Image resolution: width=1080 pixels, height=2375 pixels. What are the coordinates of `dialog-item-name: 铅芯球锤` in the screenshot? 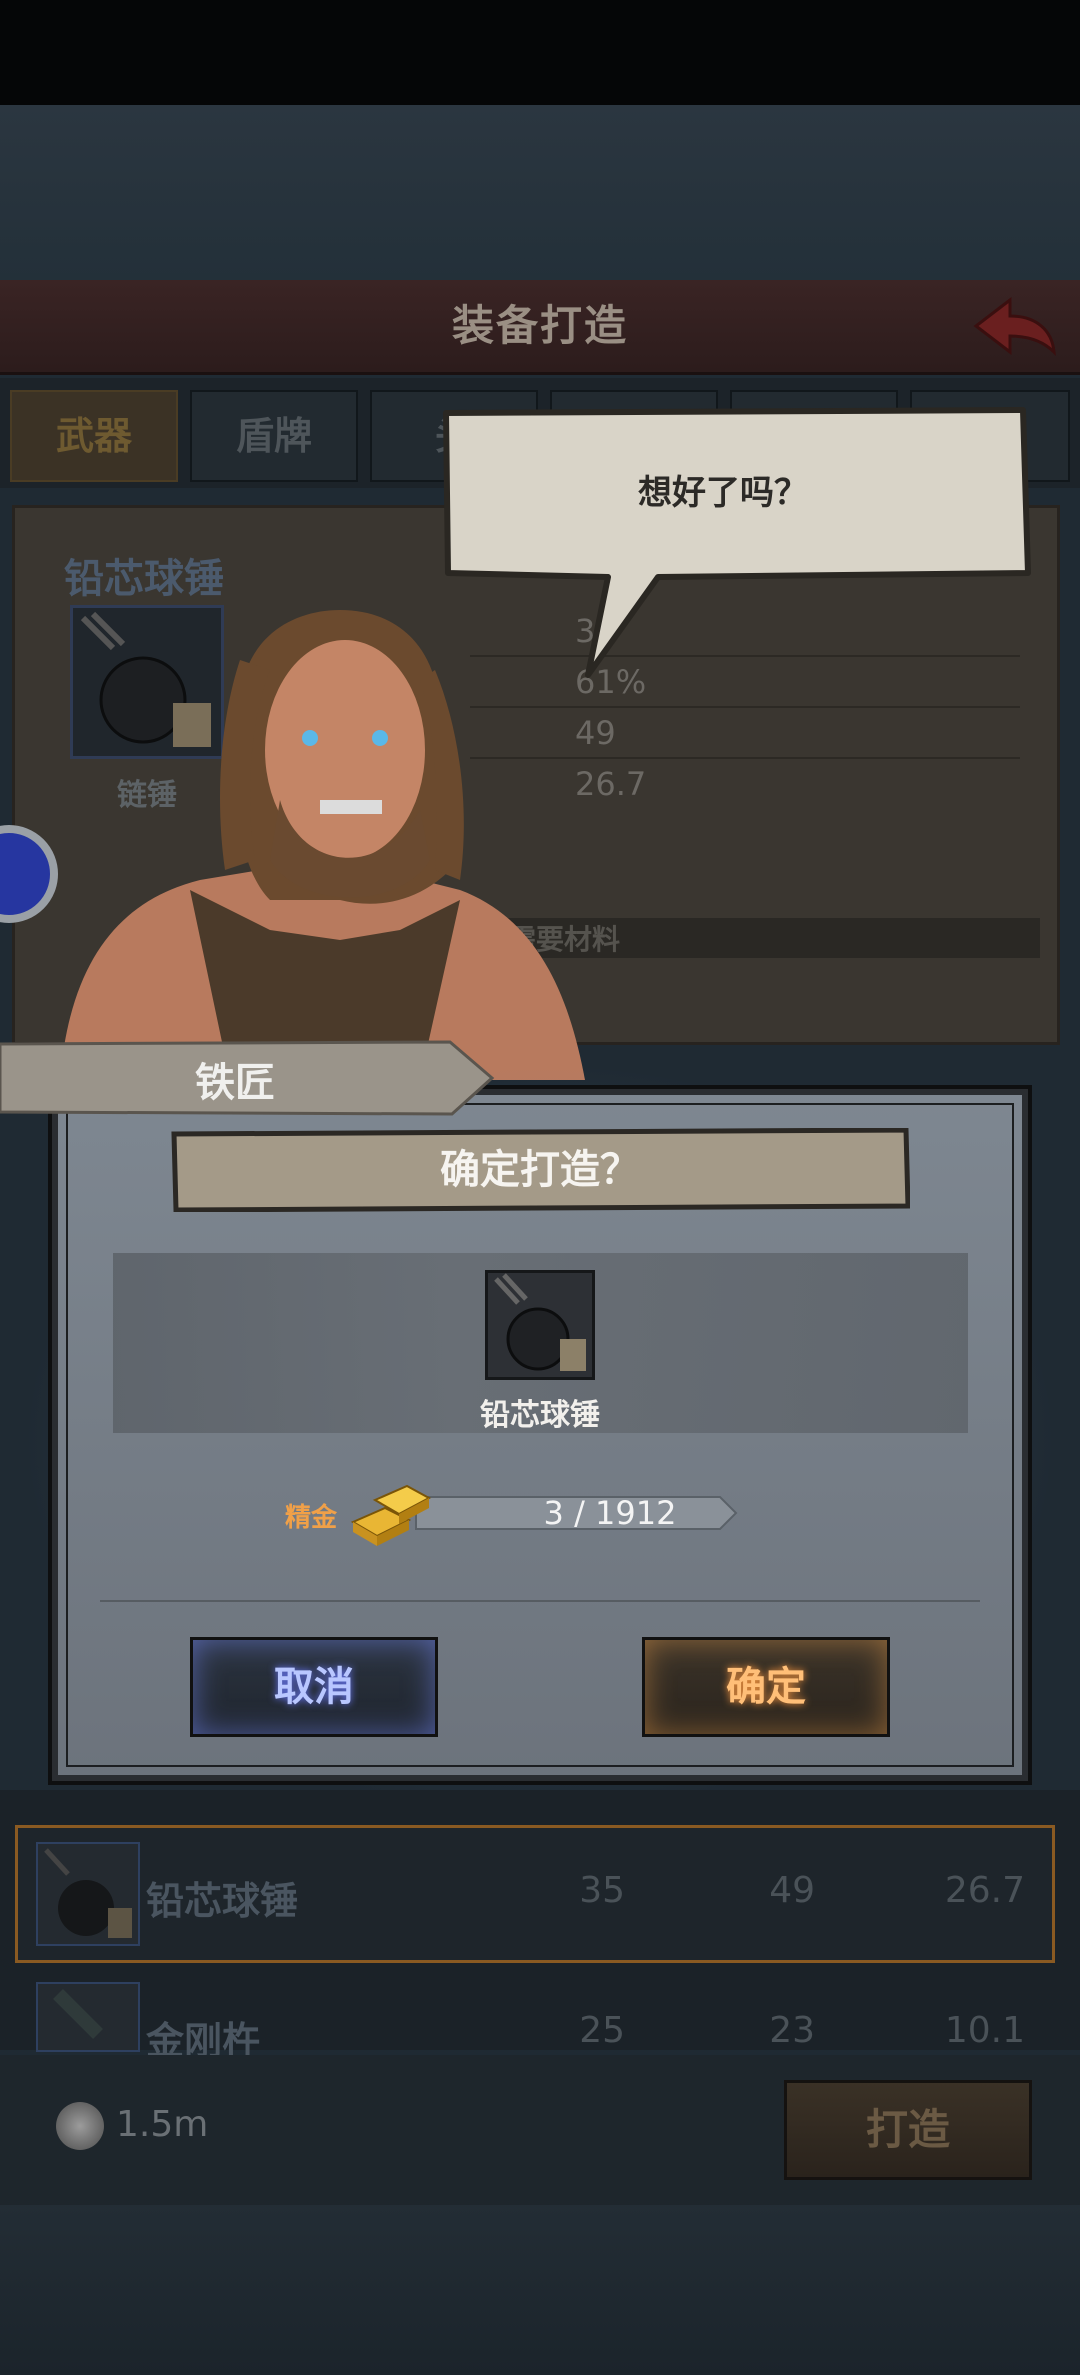 It's located at (540, 1415).